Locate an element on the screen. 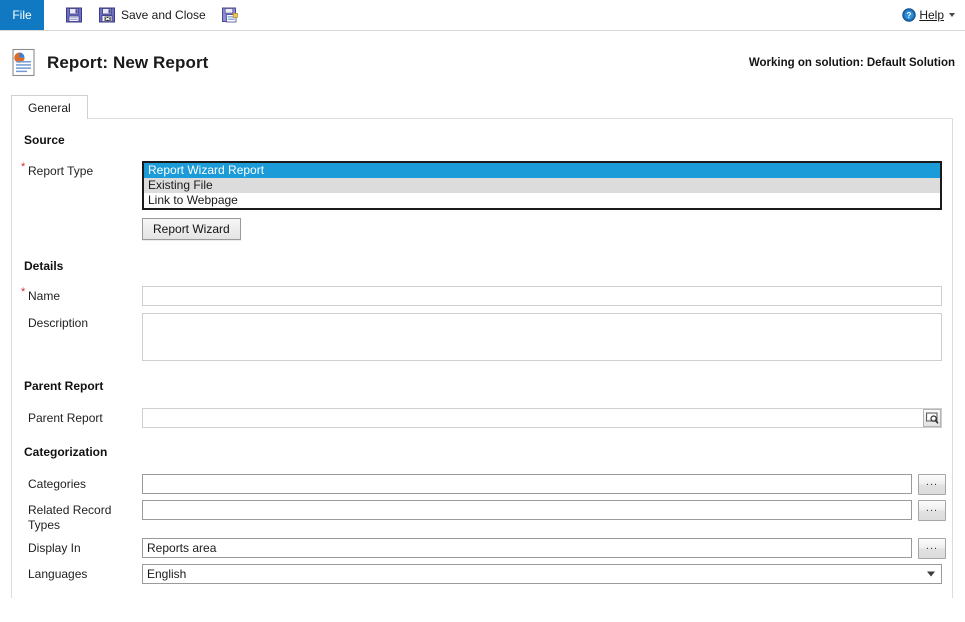  listbox-option-report-wizard-report: Report Wizard Report is located at coordinates (542, 170).